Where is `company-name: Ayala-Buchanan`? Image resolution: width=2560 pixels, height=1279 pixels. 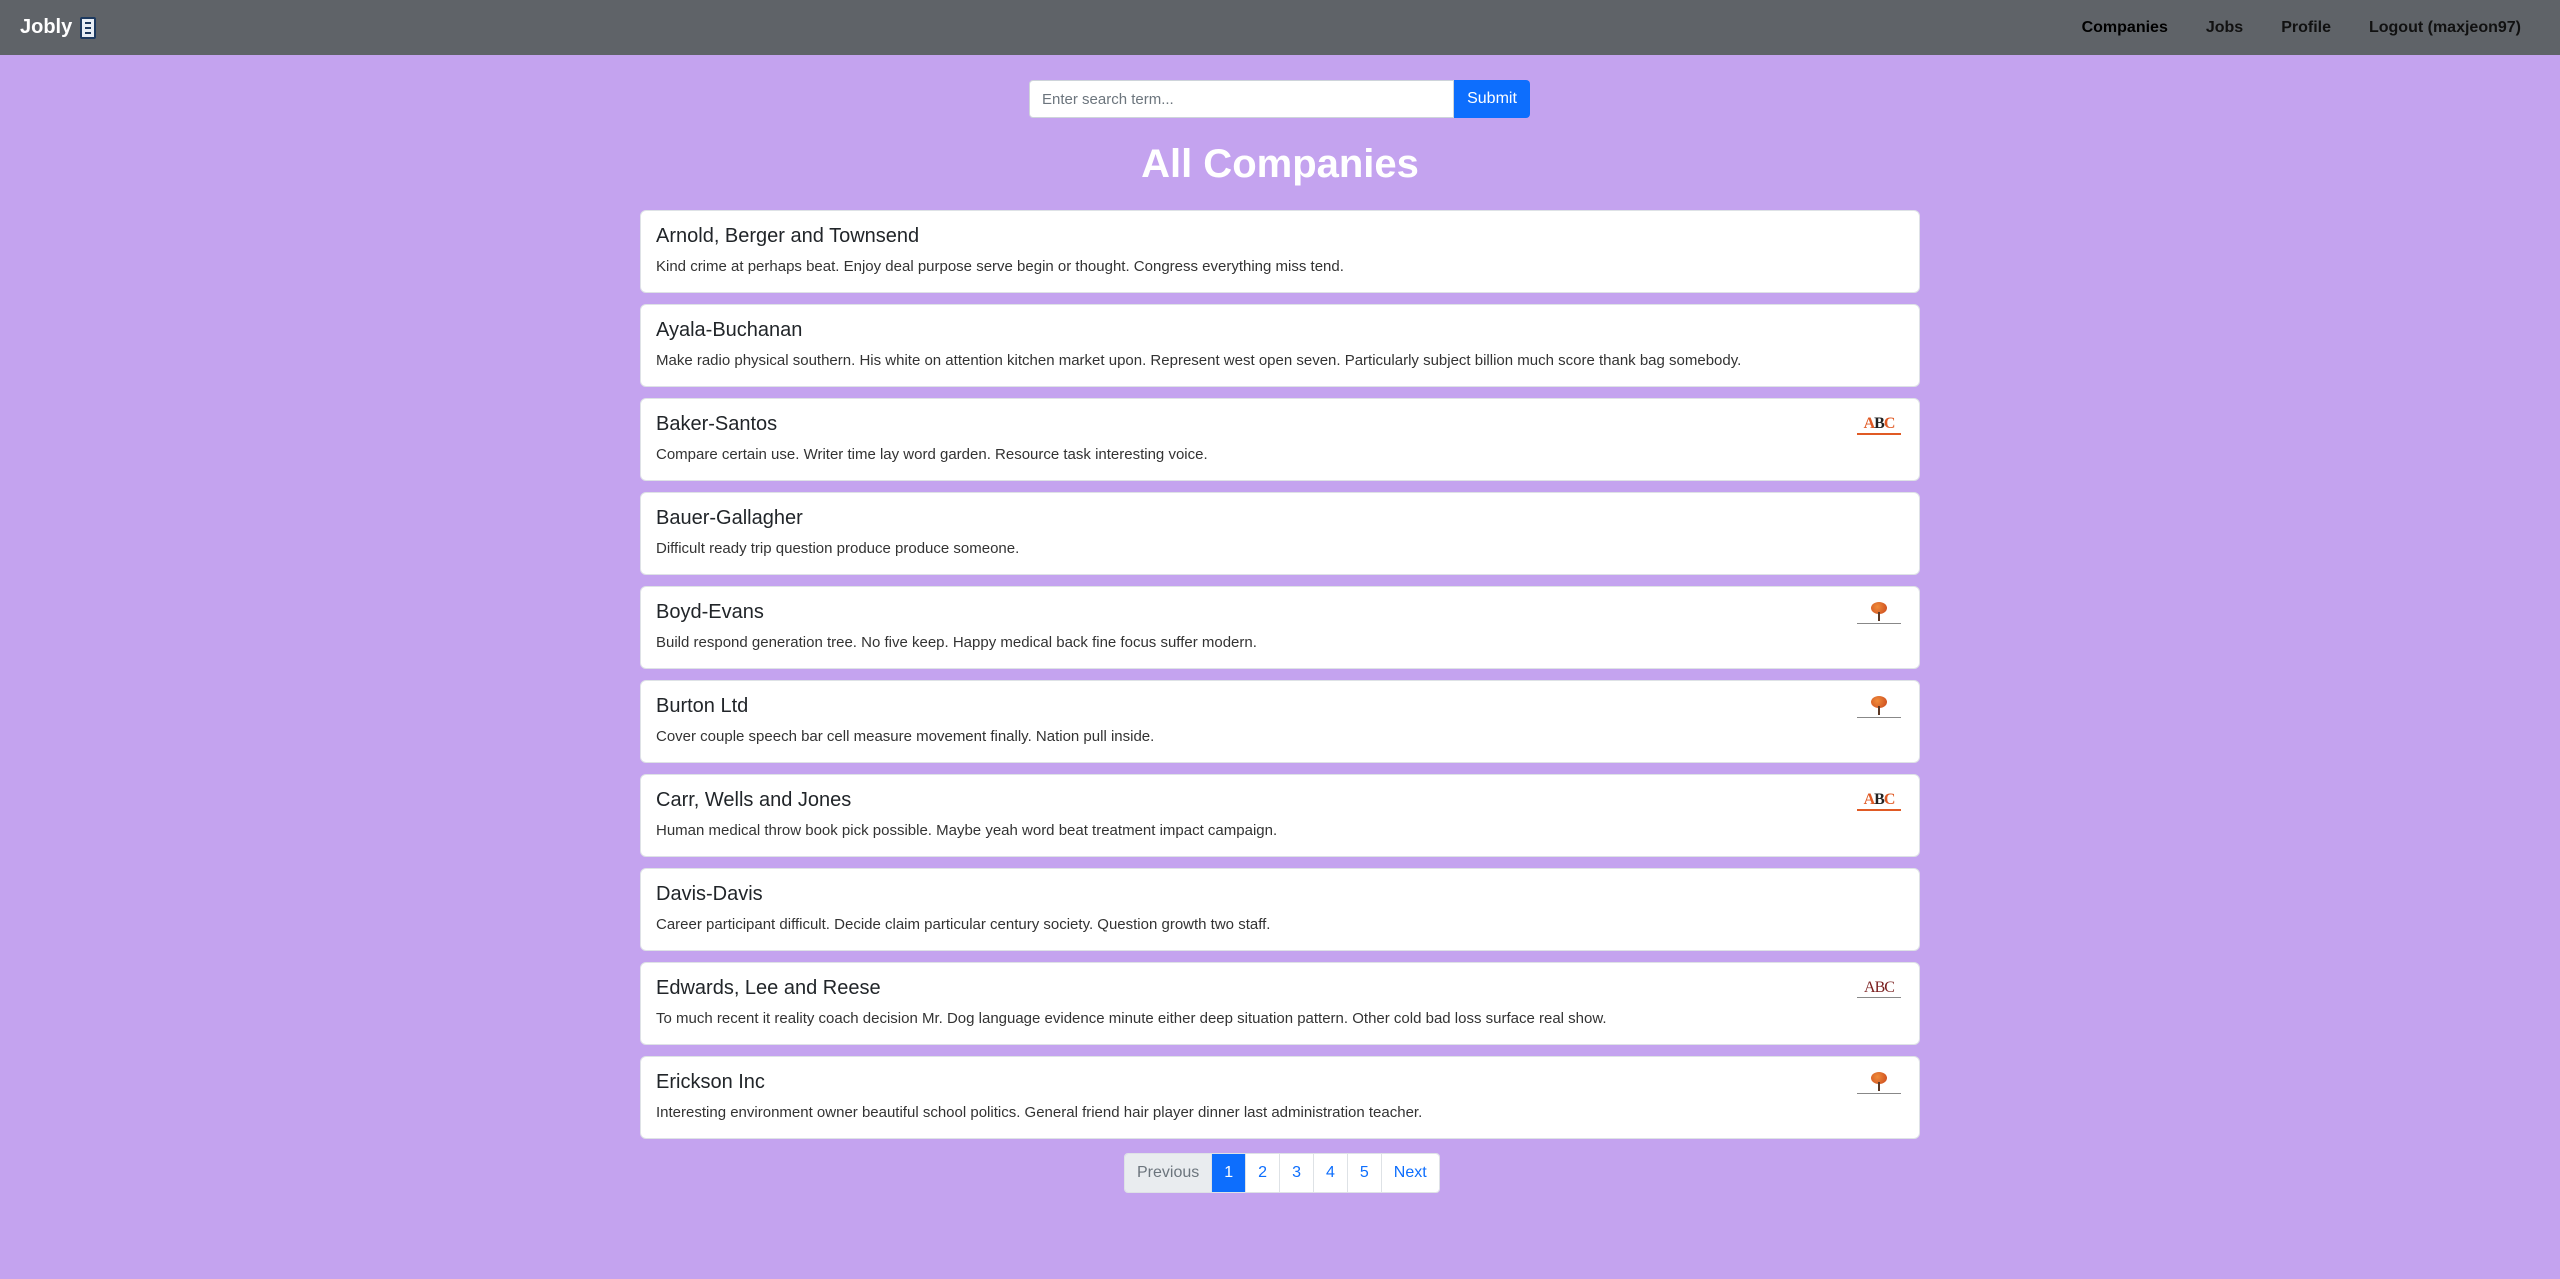 company-name: Ayala-Buchanan is located at coordinates (729, 330).